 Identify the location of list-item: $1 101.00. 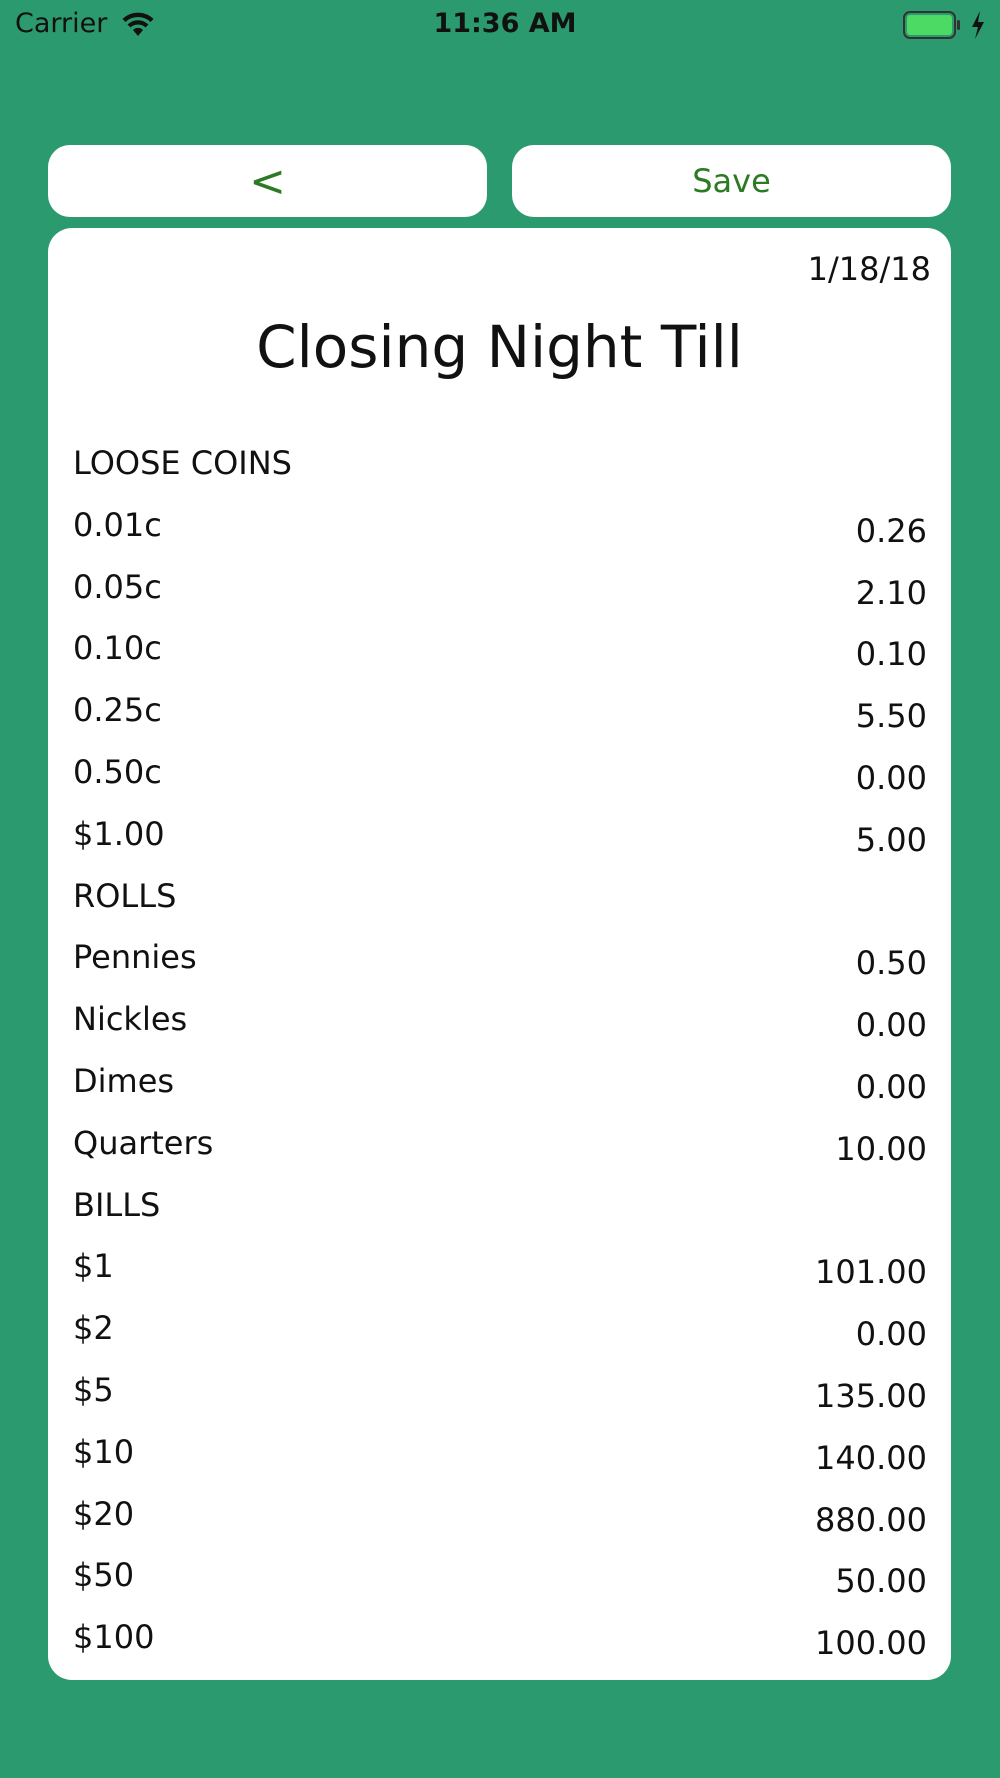
(499, 1270).